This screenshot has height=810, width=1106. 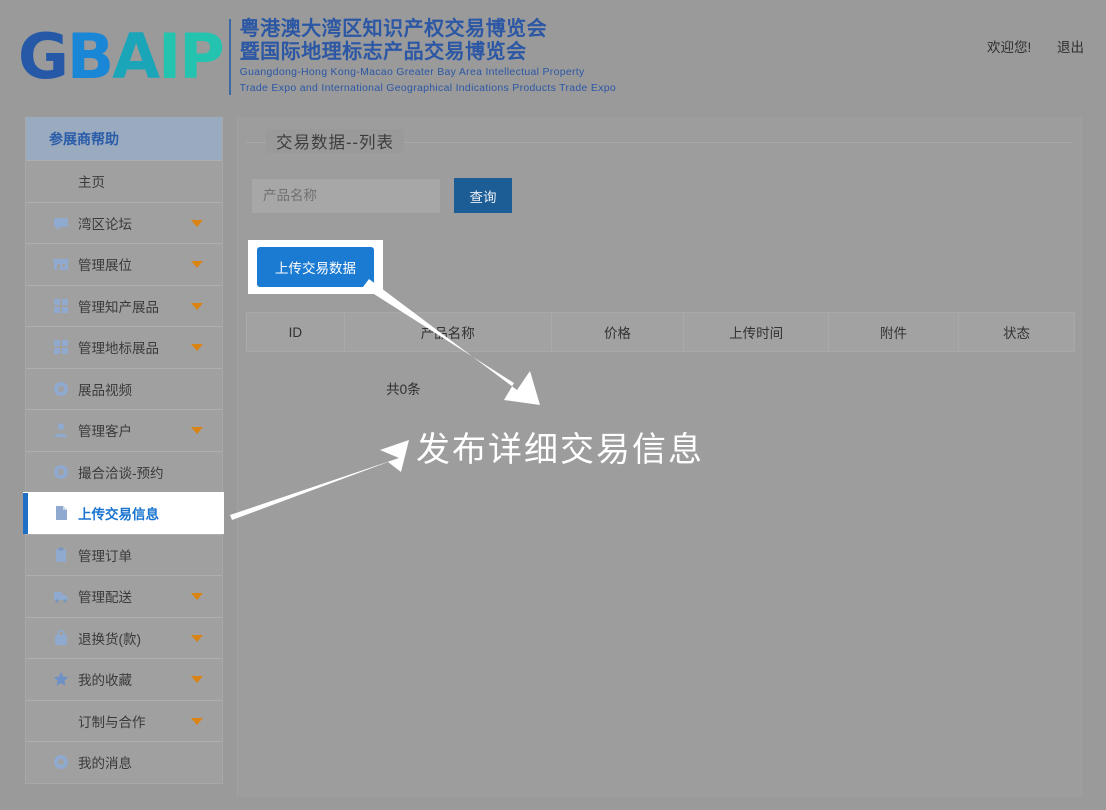 I want to click on upload-trade-data-button: 上传交易数据, so click(x=315, y=267).